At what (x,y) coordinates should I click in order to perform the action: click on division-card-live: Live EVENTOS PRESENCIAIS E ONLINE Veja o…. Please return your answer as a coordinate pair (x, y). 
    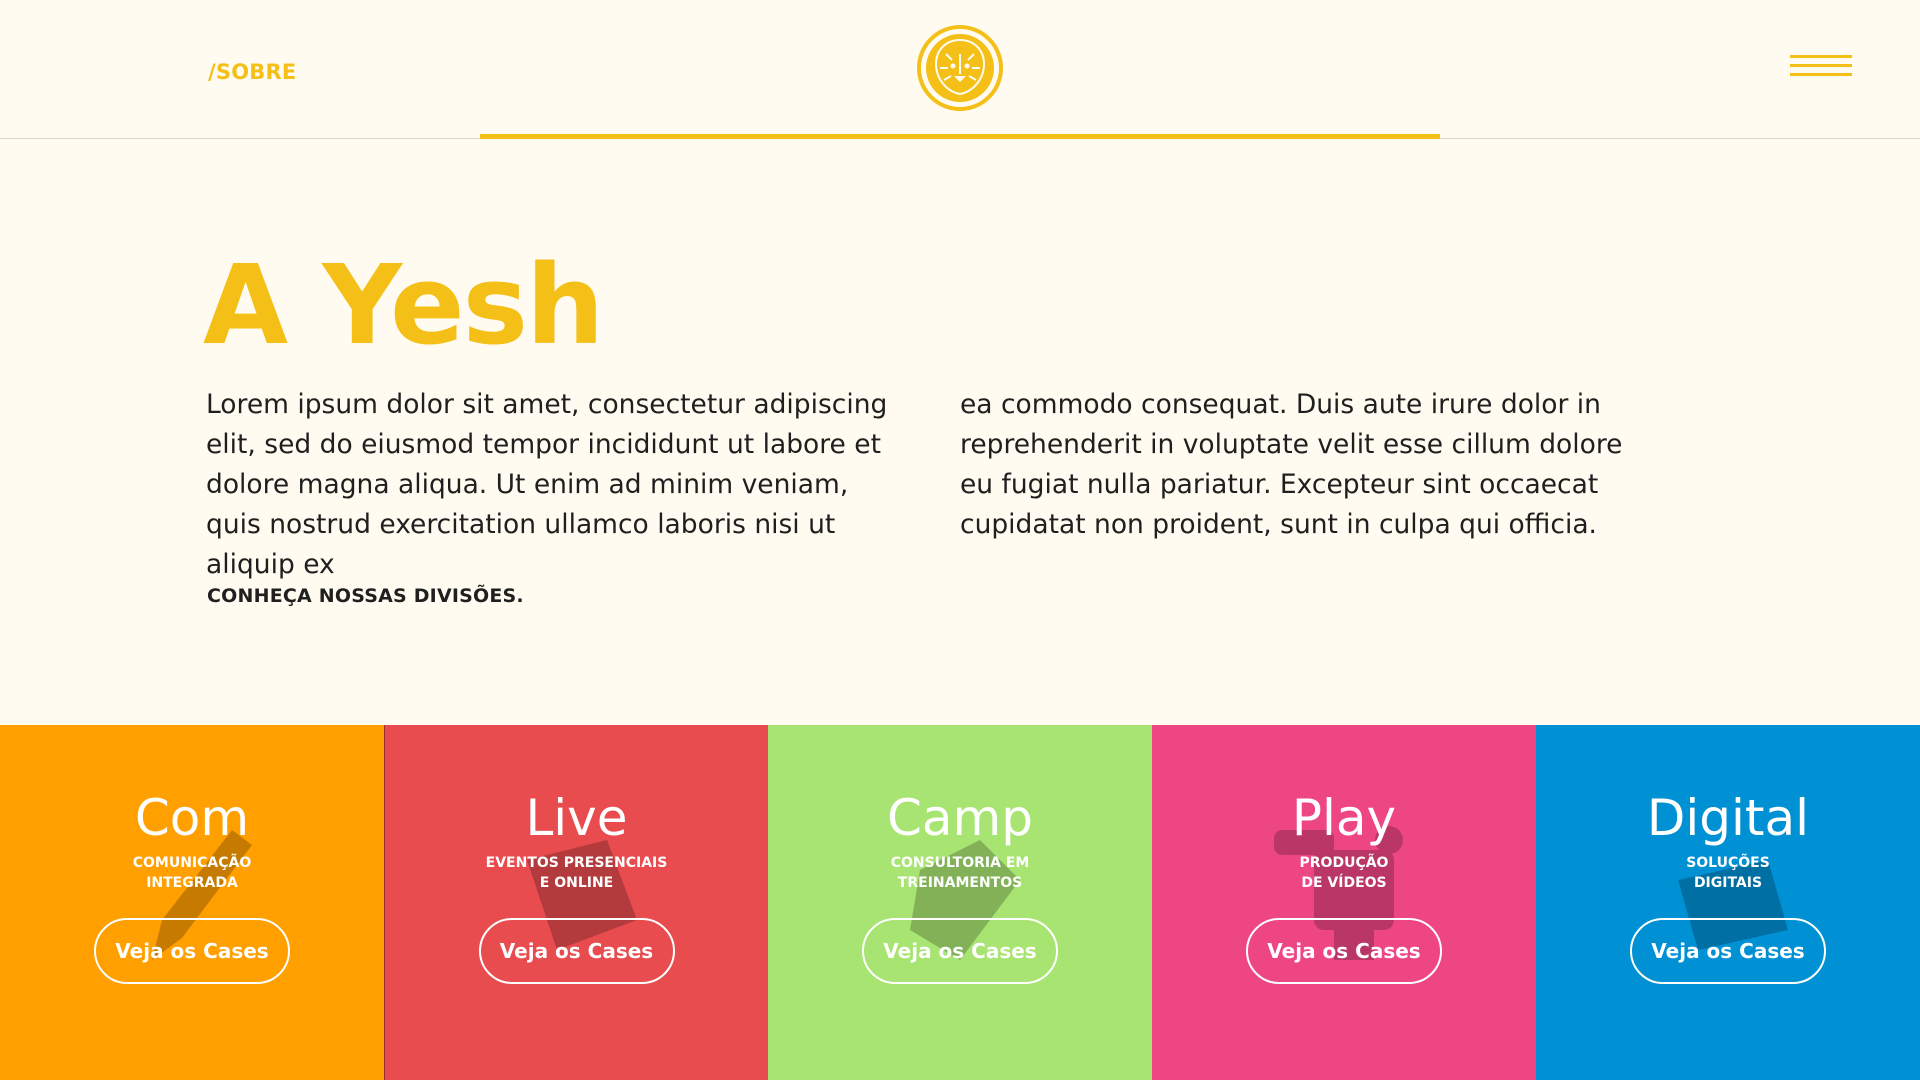
    Looking at the image, I should click on (576, 902).